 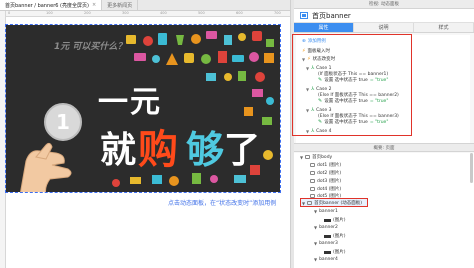 I want to click on case-name: Case 4, so click(x=324, y=131).